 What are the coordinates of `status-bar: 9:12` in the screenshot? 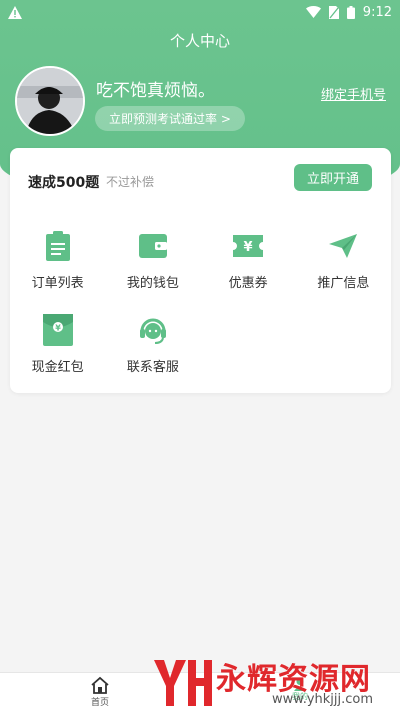 It's located at (200, 12).